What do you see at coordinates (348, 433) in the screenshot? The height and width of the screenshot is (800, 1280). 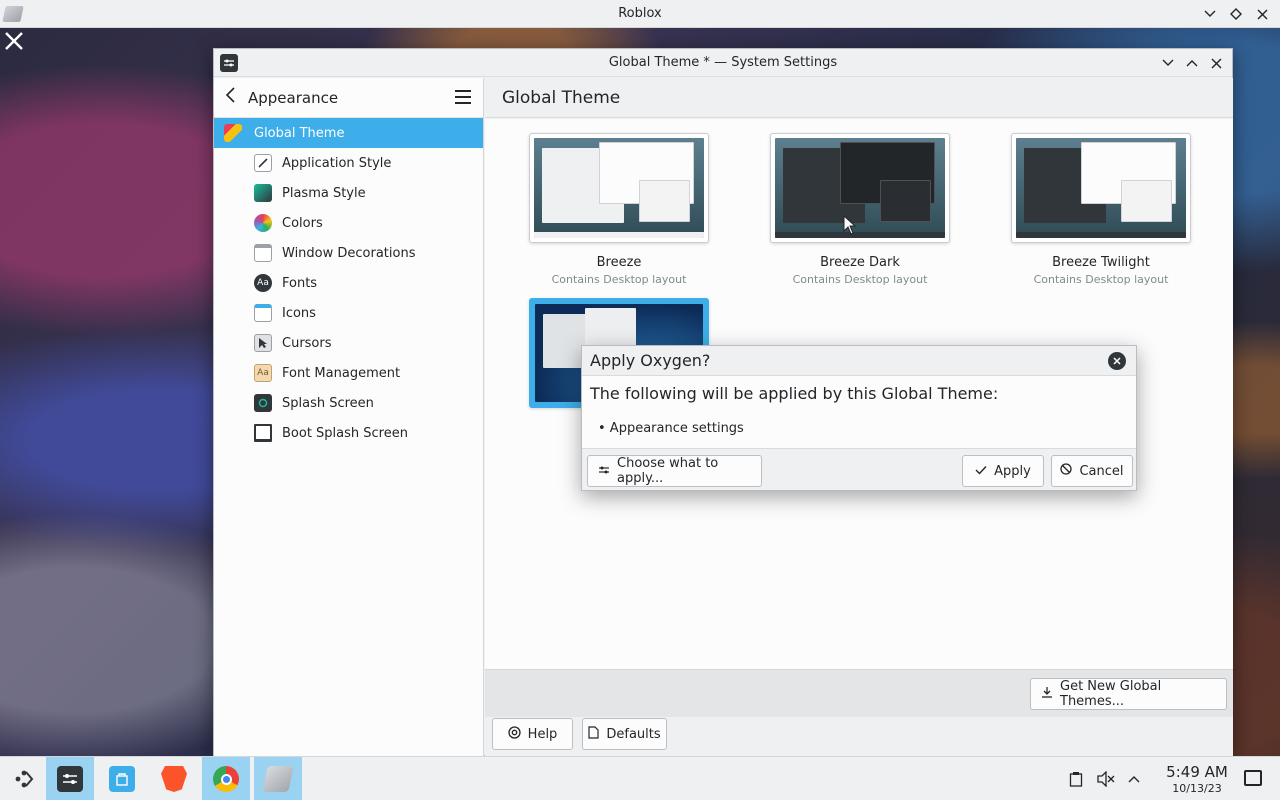 I see `sidebar-item-boot-splash-screen: Boot Splash Screen` at bounding box center [348, 433].